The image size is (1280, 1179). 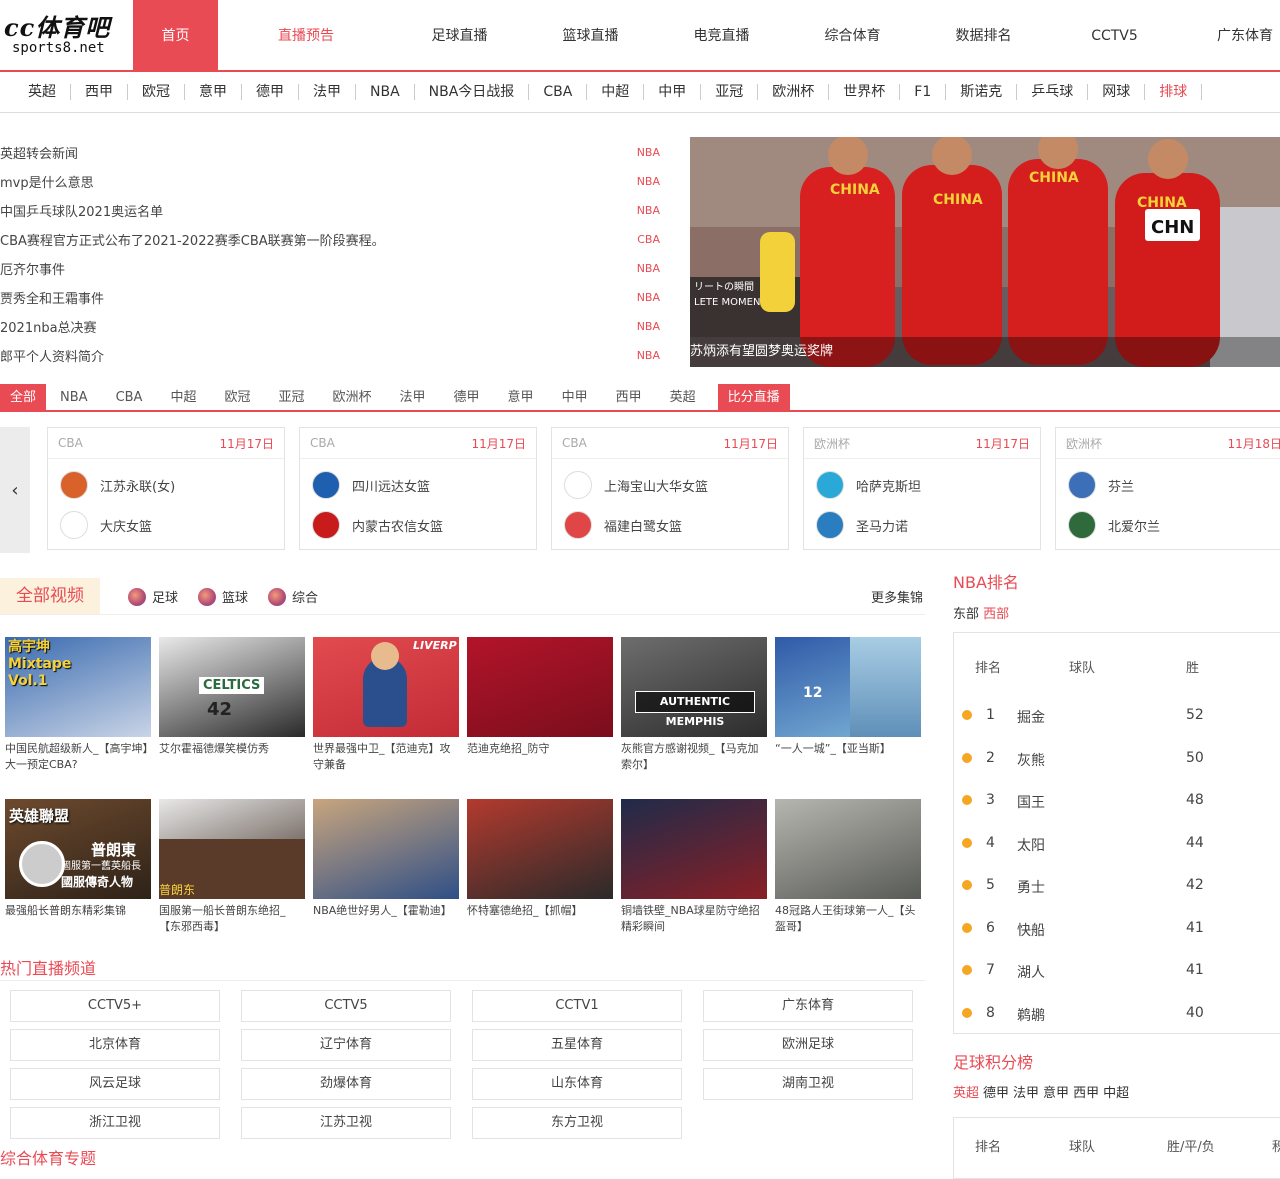 I want to click on video-thumbnail: 英雄聯盟 普朗東 國服第一舊英船長 國服傳奇人物, so click(x=78, y=849).